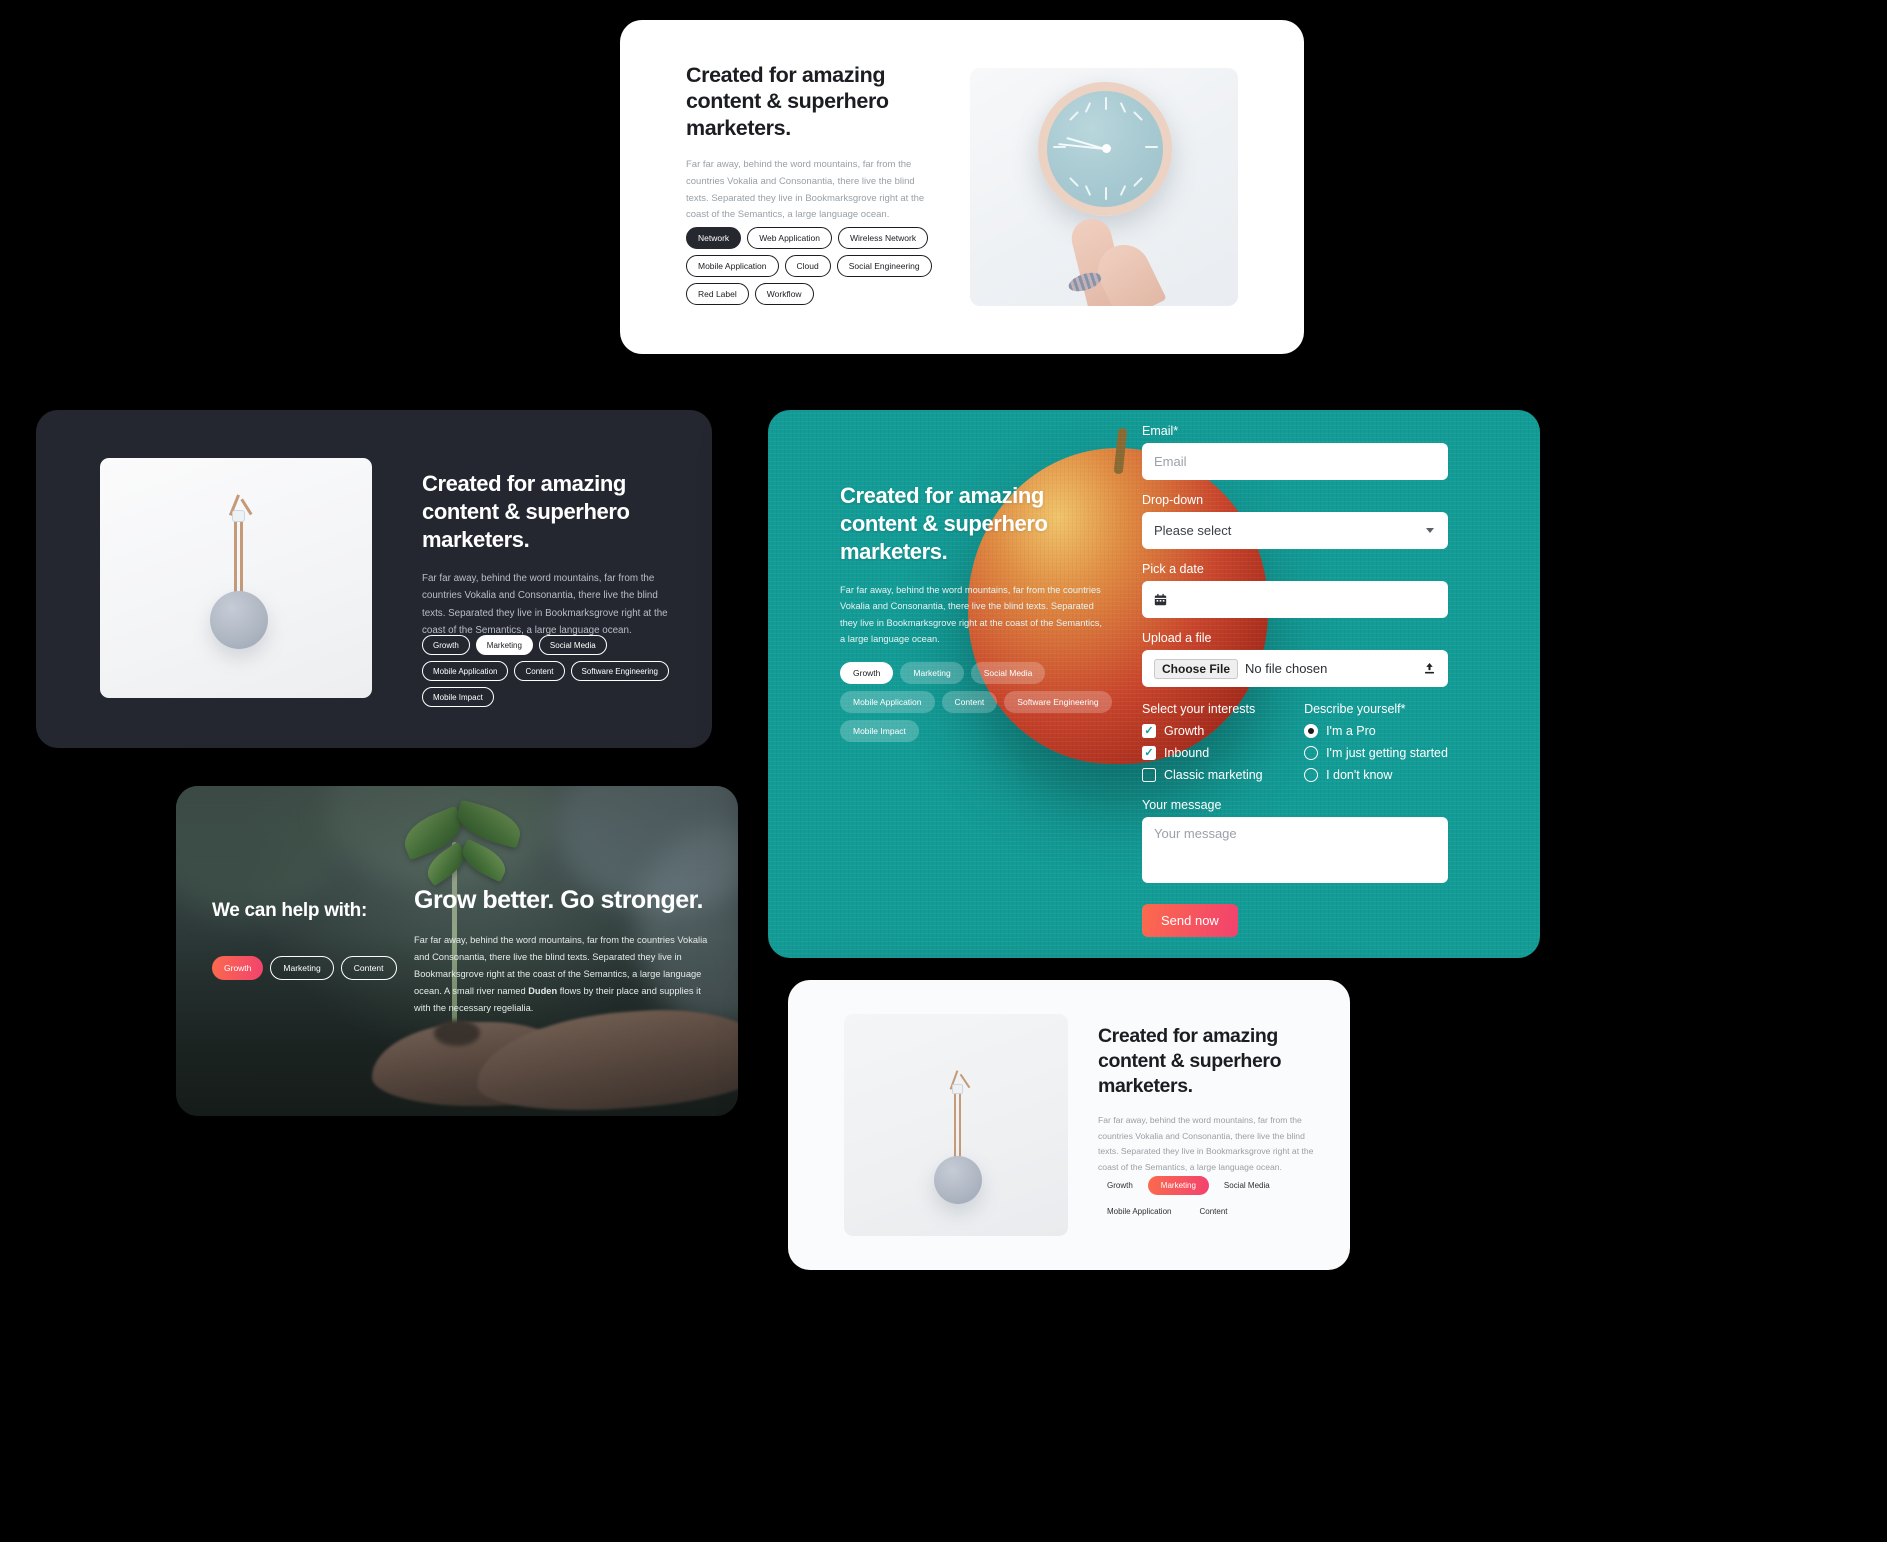 The image size is (1887, 1542). Describe the element at coordinates (1351, 731) in the screenshot. I see `radio-label: I'm a Pro` at that location.